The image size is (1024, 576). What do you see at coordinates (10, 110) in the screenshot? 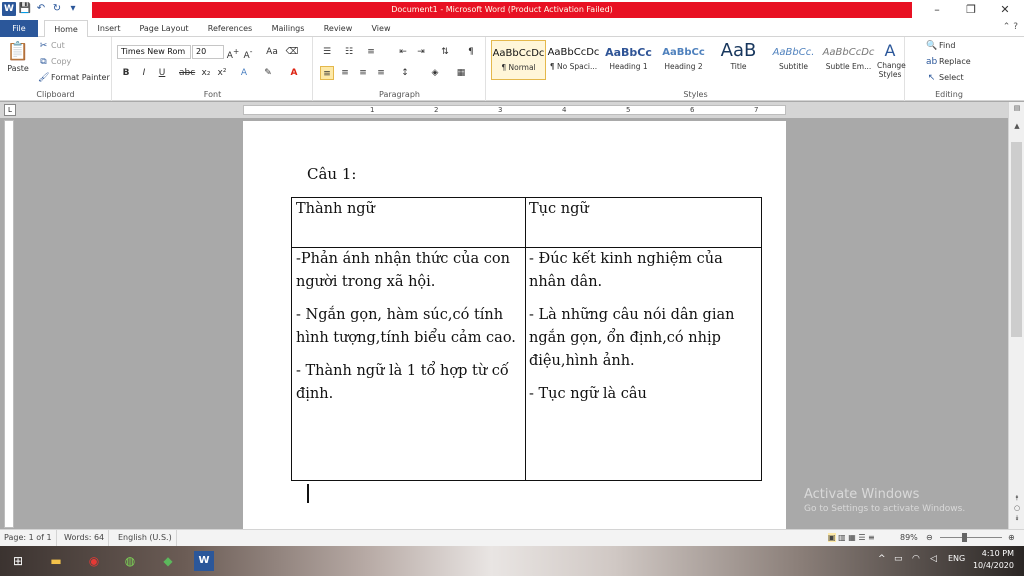
I see `tab-selector-icon: L` at bounding box center [10, 110].